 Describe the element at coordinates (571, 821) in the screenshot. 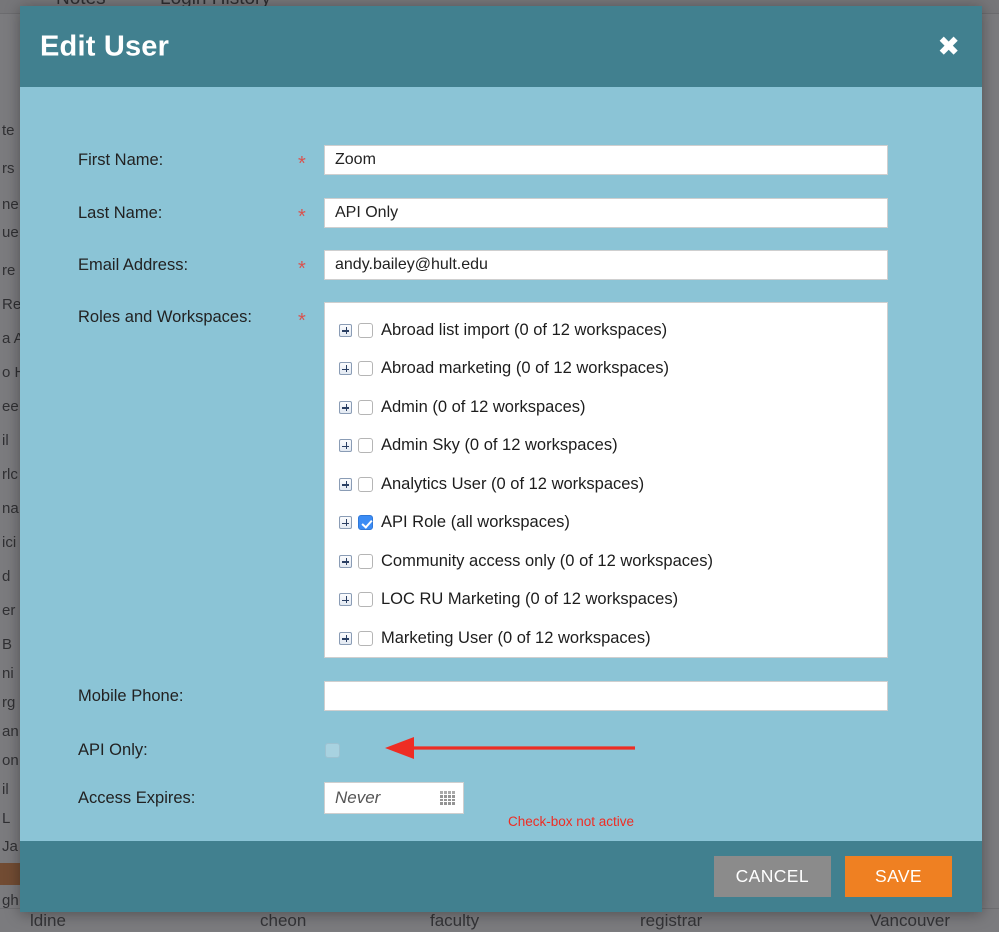

I see `annotation-label: Check-box not active` at that location.